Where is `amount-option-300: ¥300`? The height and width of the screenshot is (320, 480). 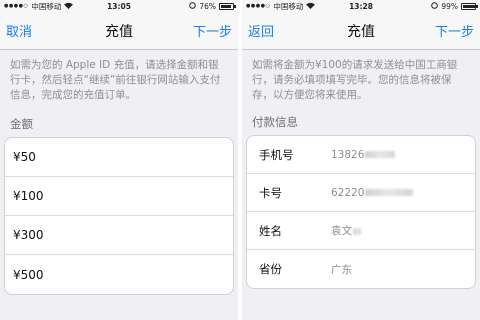
amount-option-300: ¥300 is located at coordinates (119, 235).